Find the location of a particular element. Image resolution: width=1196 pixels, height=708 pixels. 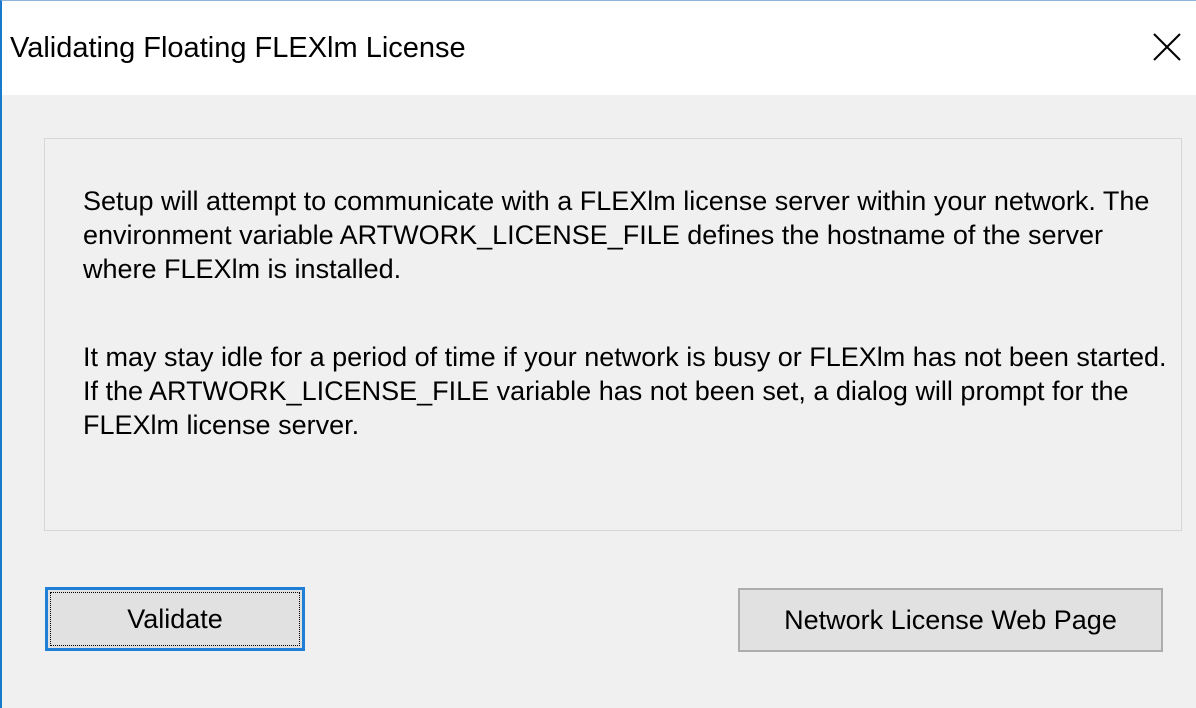

validate-button-label: Validate is located at coordinates (175, 619).